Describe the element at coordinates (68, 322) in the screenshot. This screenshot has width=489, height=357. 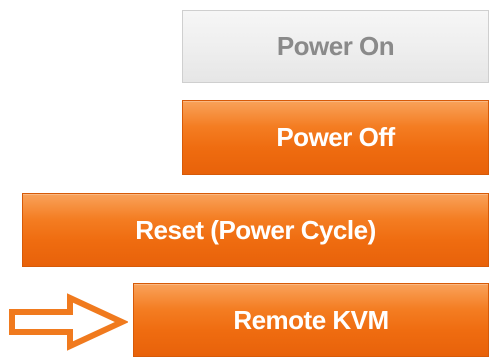
I see `arrow-right-outline-icon` at that location.